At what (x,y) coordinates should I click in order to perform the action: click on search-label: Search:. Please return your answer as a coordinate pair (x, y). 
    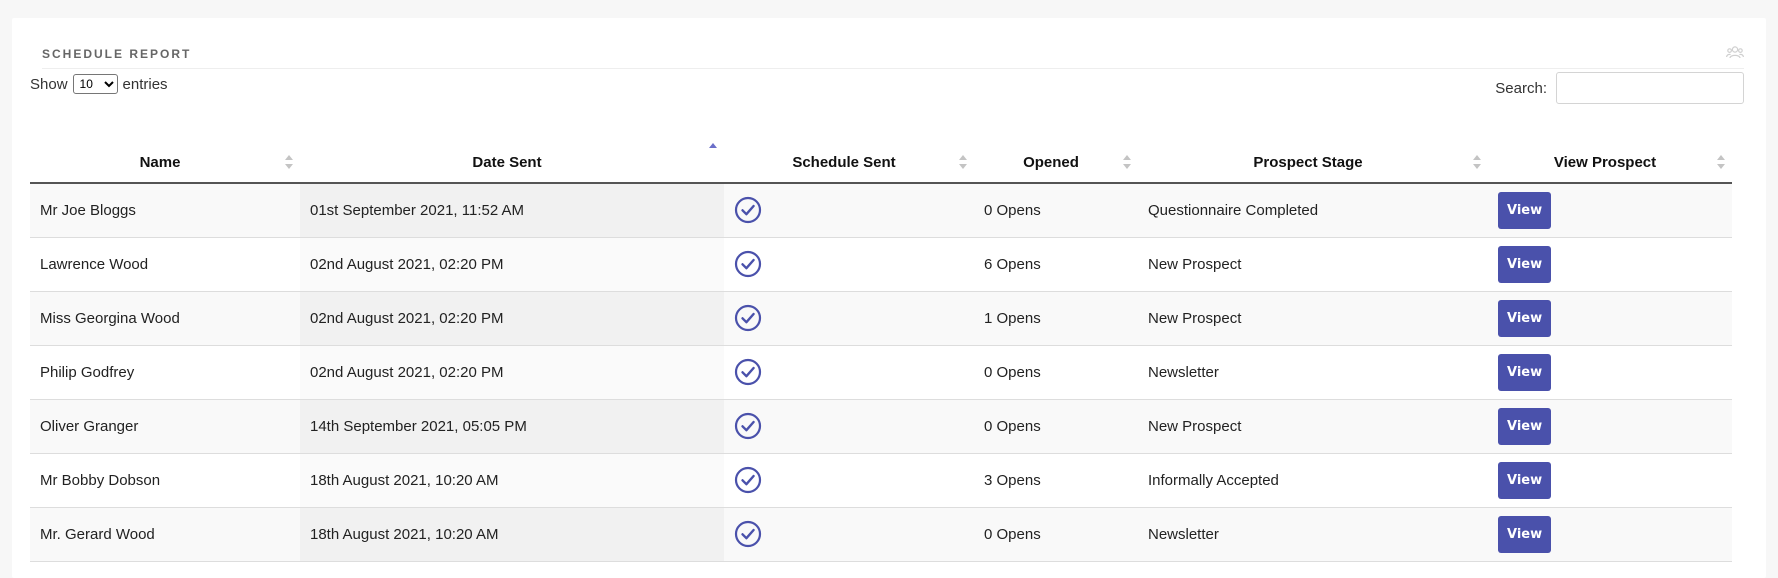
    Looking at the image, I should click on (1521, 88).